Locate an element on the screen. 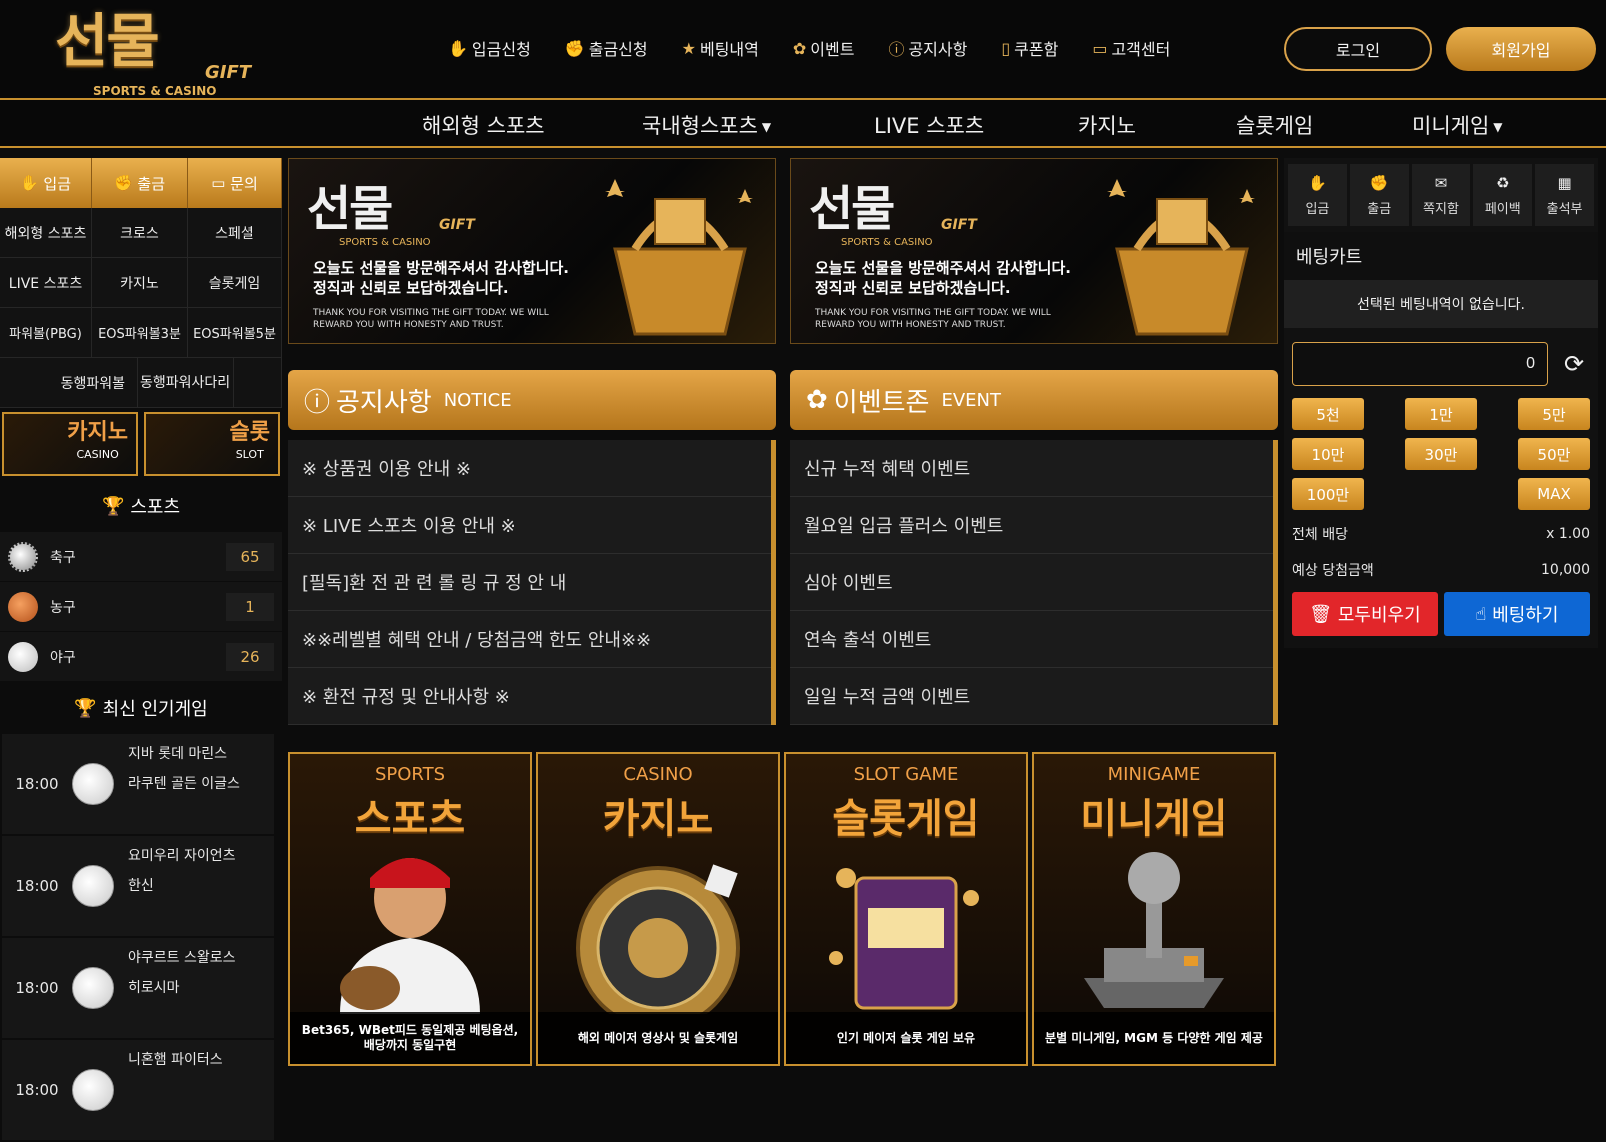  sport-soccer: 축구 65 is located at coordinates (141, 556).